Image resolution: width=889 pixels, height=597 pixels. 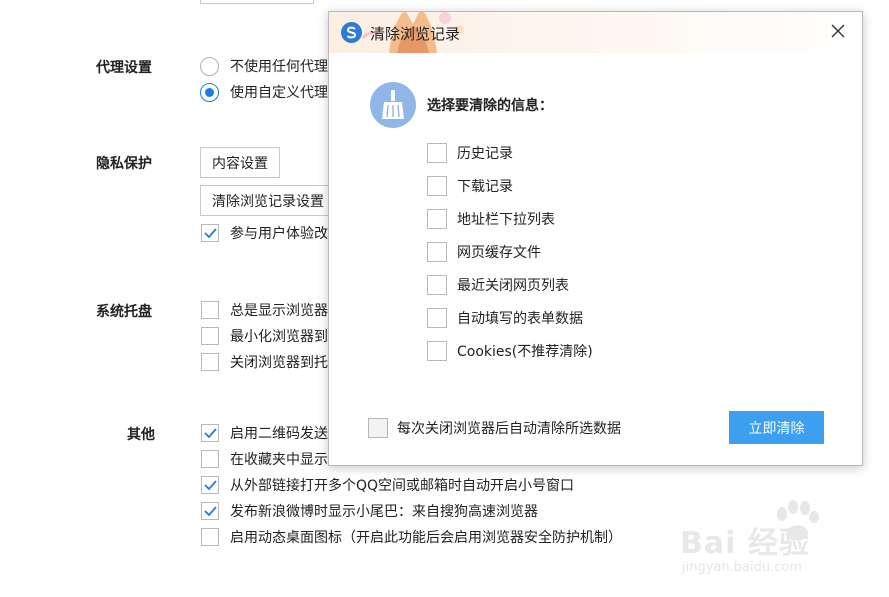 I want to click on privacy-section-label: 隐私保护, so click(x=124, y=164).